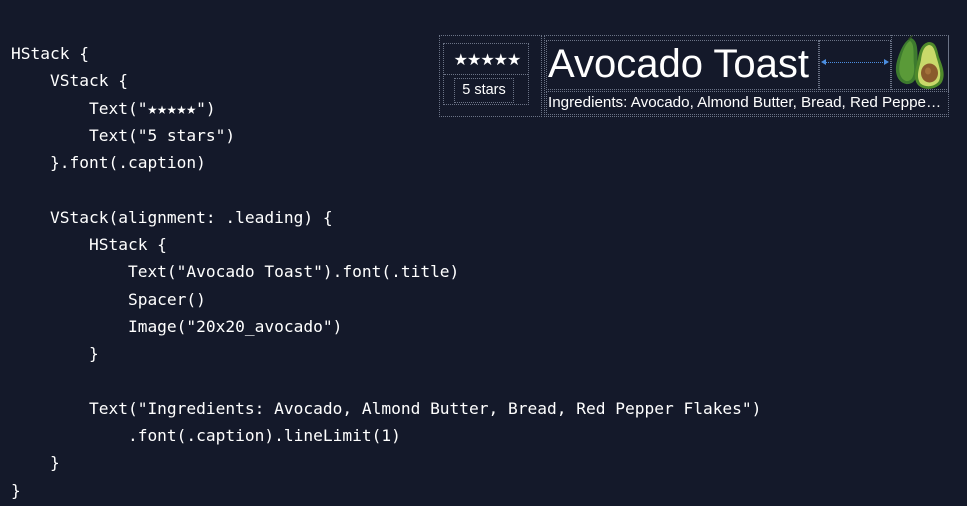 This screenshot has width=967, height=506. What do you see at coordinates (386, 244) in the screenshot?
I see `code-line: HStack {` at bounding box center [386, 244].